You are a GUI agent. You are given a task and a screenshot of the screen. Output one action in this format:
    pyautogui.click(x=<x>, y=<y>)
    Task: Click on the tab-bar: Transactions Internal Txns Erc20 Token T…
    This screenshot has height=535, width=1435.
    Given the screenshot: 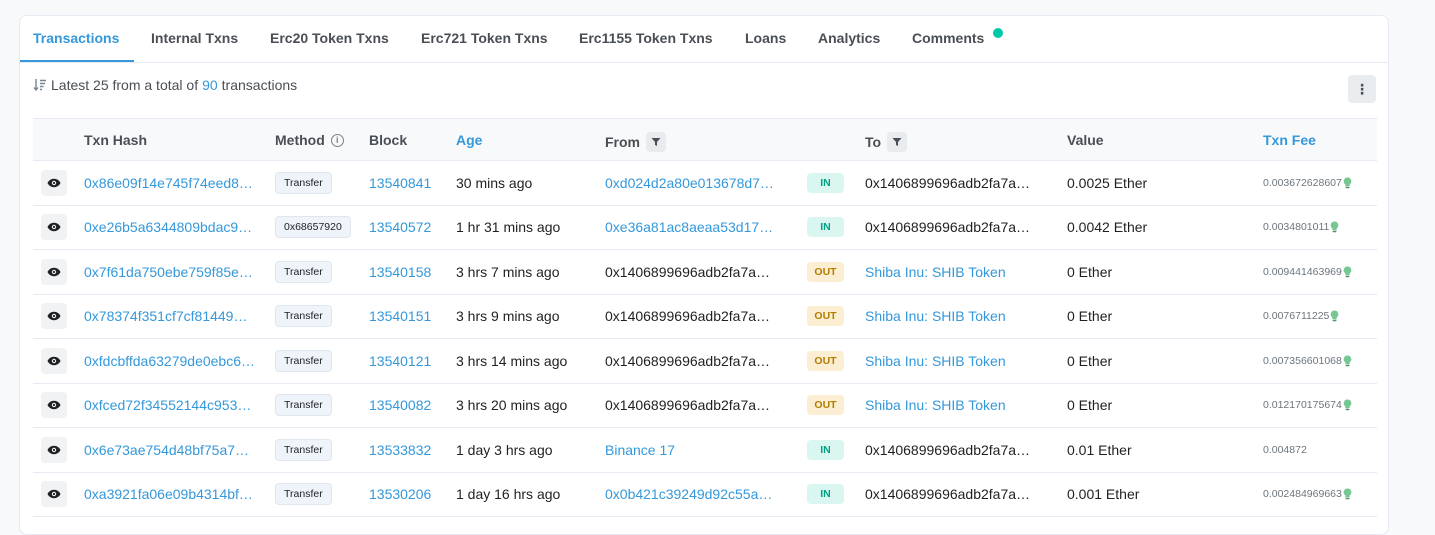 What is the action you would take?
    pyautogui.click(x=704, y=39)
    